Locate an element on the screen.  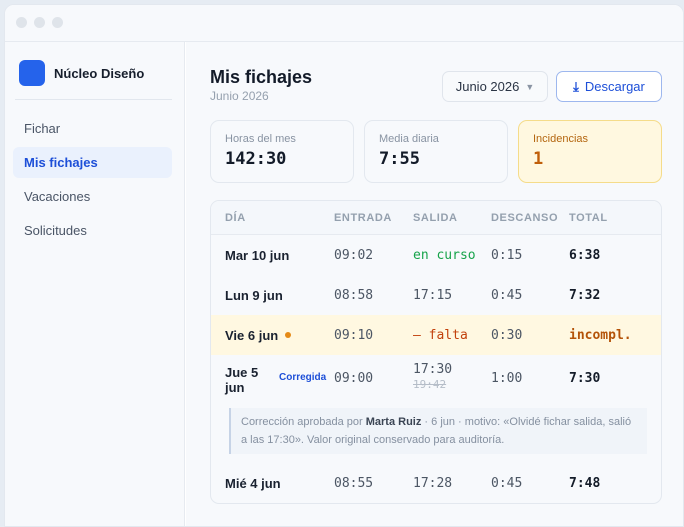
table-row: Mié 4 jun 08:55 17:28 0:45 7:48 is located at coordinates (436, 483).